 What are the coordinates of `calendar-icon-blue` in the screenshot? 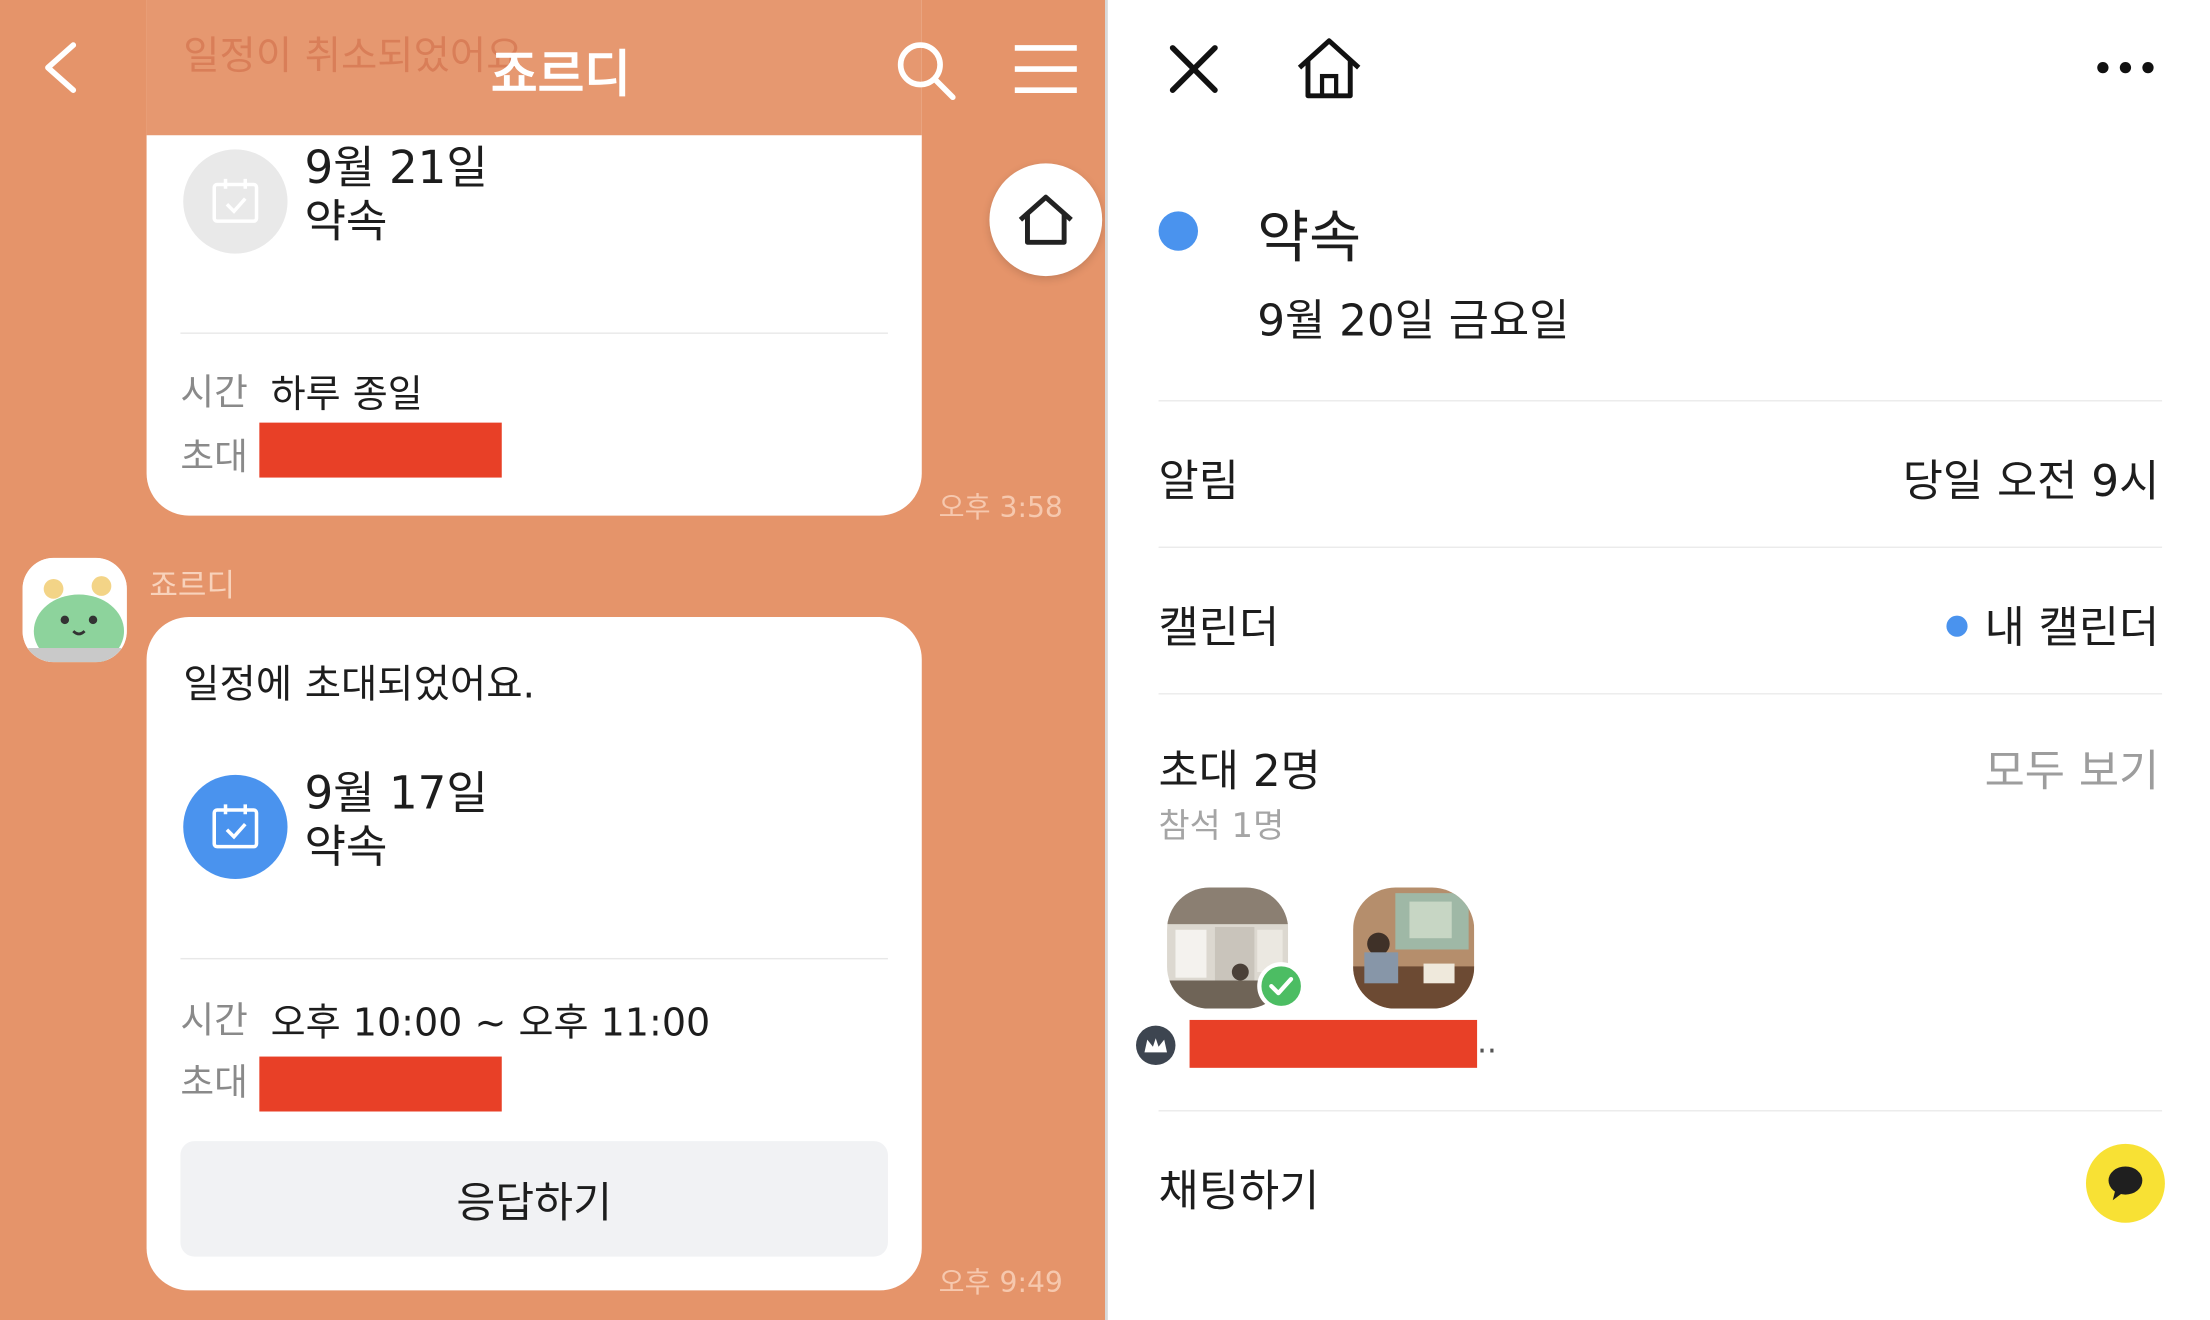 It's located at (235, 827).